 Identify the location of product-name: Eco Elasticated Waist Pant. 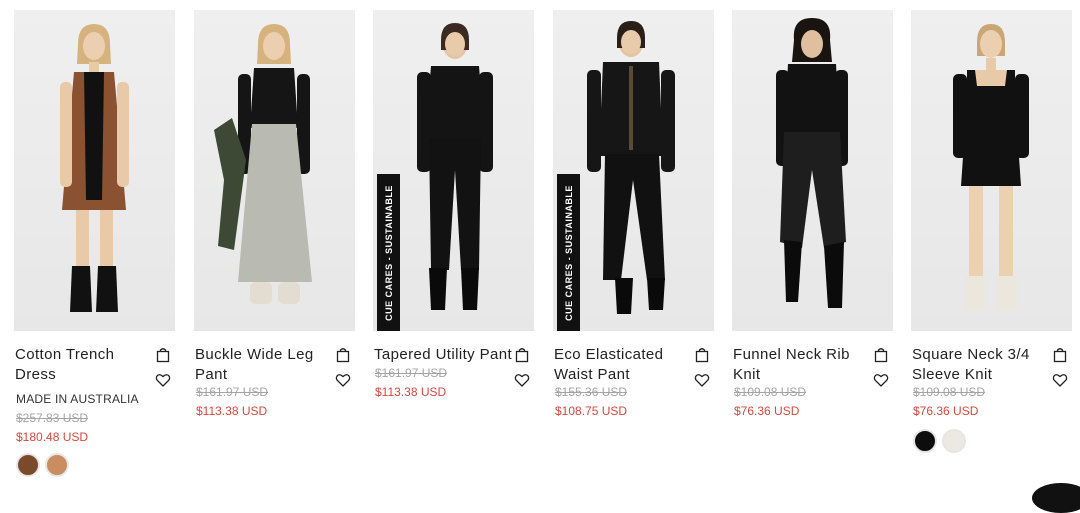
(618, 365).